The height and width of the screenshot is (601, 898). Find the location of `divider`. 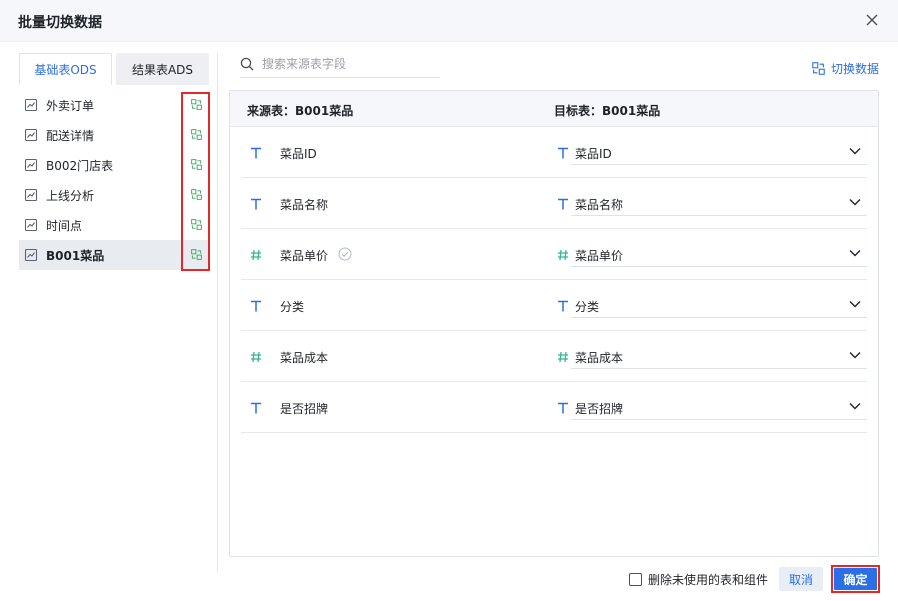

divider is located at coordinates (217, 313).